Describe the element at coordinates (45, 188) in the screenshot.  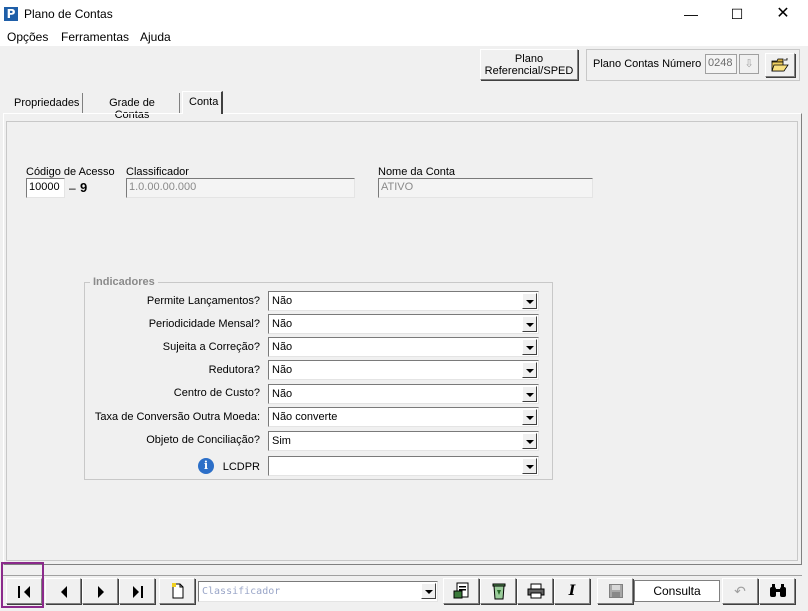
I see `codigo-acesso-input: 10000` at that location.